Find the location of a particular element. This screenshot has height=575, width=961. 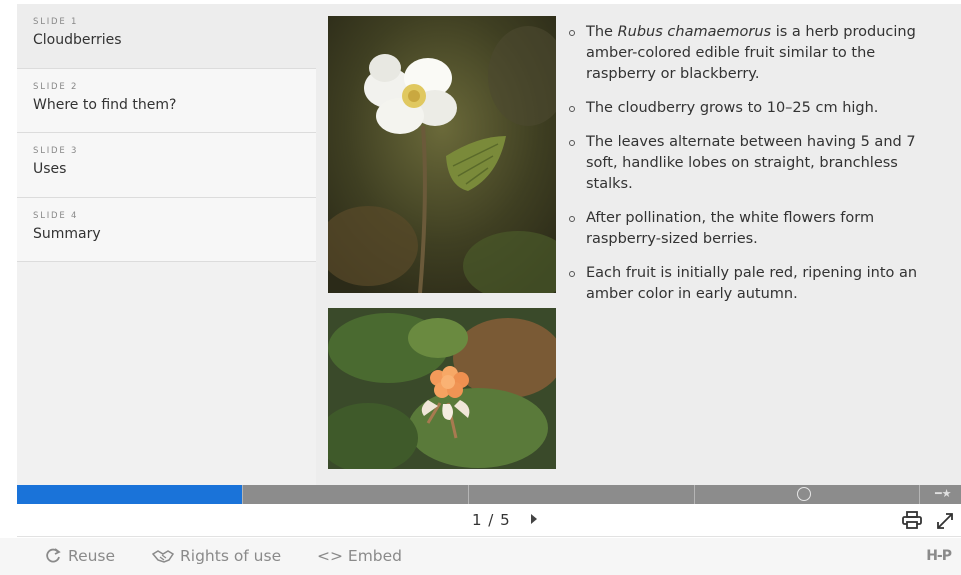

sidebar-item-slide-2: SLIDE 2 Where to find them? is located at coordinates (166, 100).